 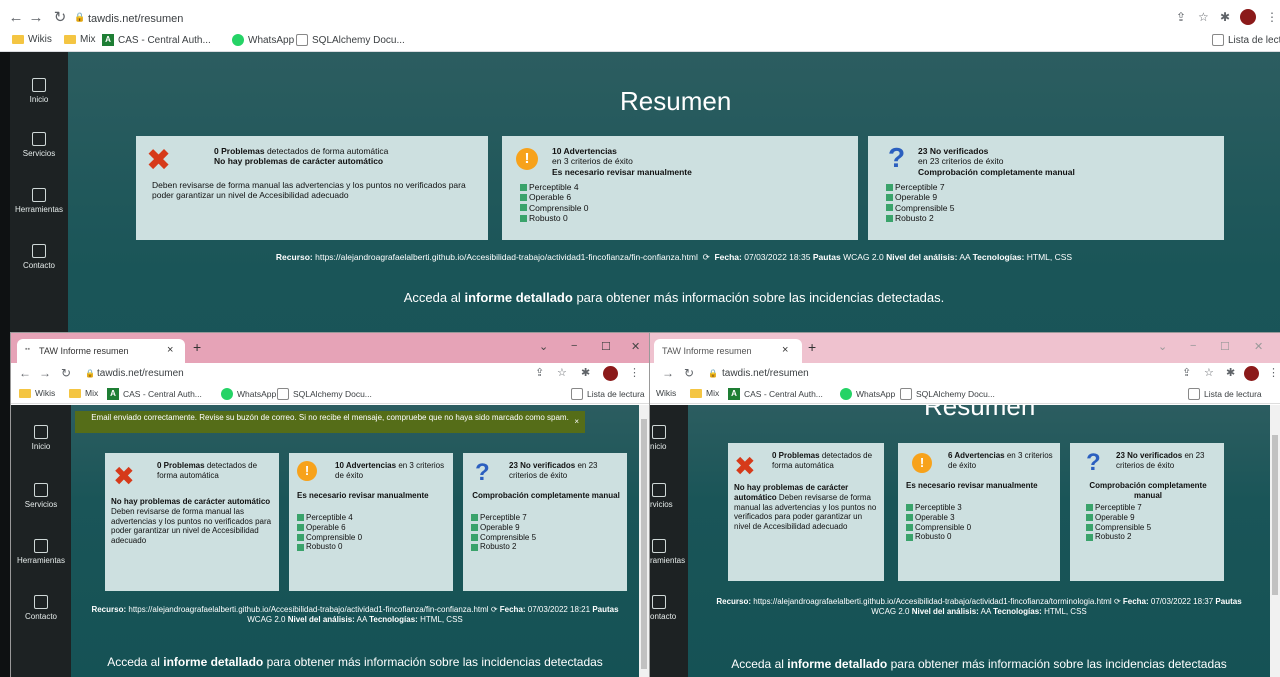 What do you see at coordinates (329, 528) in the screenshot?
I see `criterion-operable: Operable 6` at bounding box center [329, 528].